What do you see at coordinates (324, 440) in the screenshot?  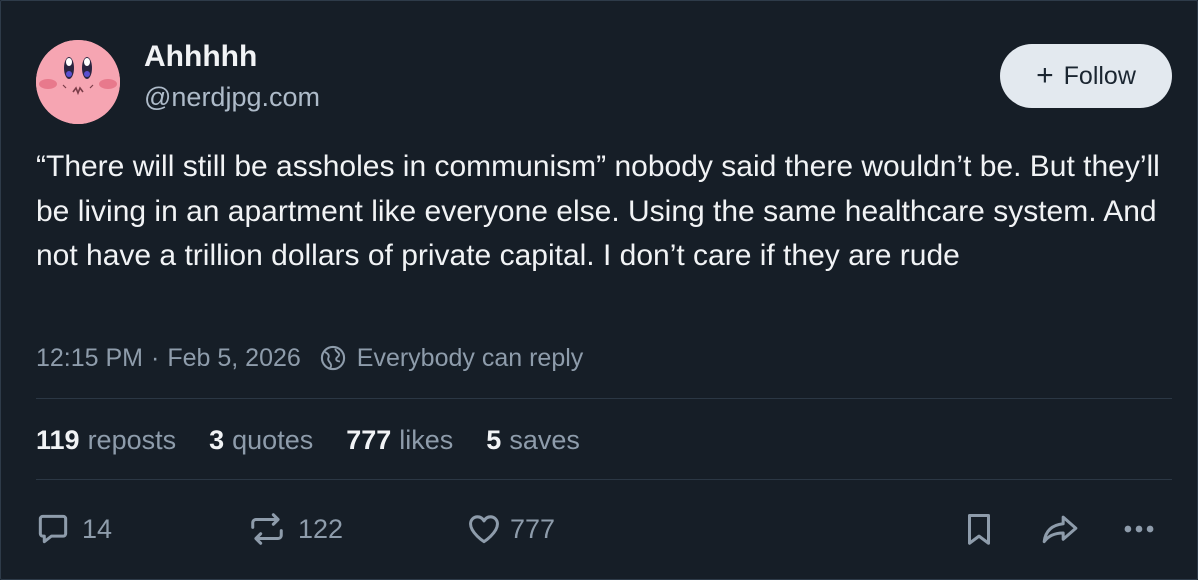 I see `post-stats: 119 reposts 3 quotes 777 likes 5 saves` at bounding box center [324, 440].